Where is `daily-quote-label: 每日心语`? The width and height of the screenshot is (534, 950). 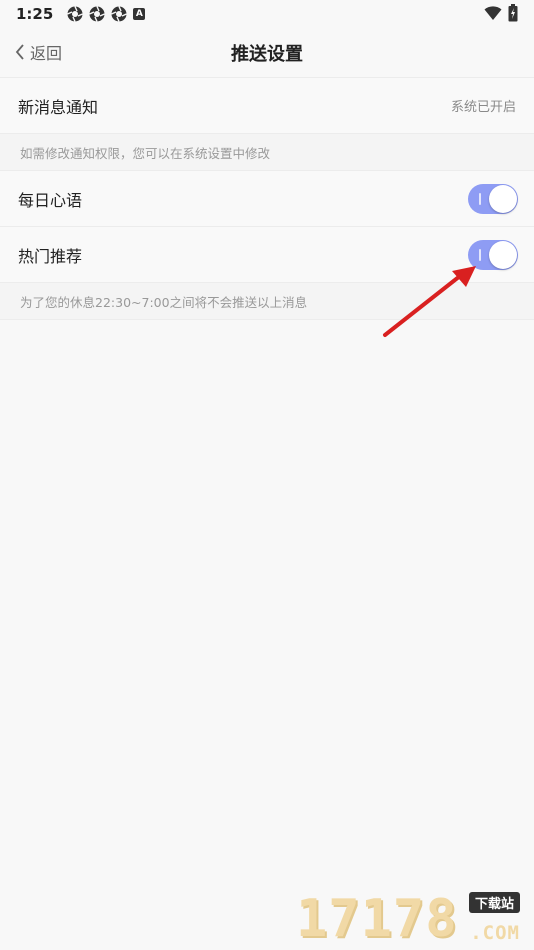
daily-quote-label: 每日心语 is located at coordinates (50, 200).